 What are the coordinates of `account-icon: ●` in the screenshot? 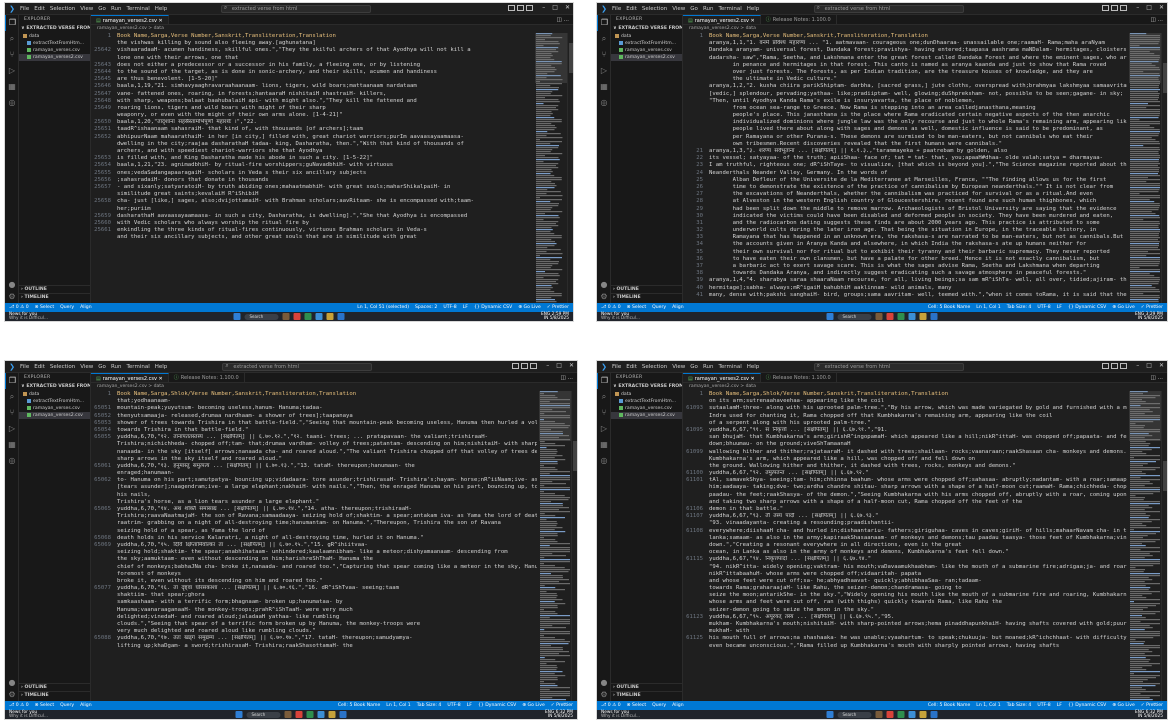 It's located at (604, 682).